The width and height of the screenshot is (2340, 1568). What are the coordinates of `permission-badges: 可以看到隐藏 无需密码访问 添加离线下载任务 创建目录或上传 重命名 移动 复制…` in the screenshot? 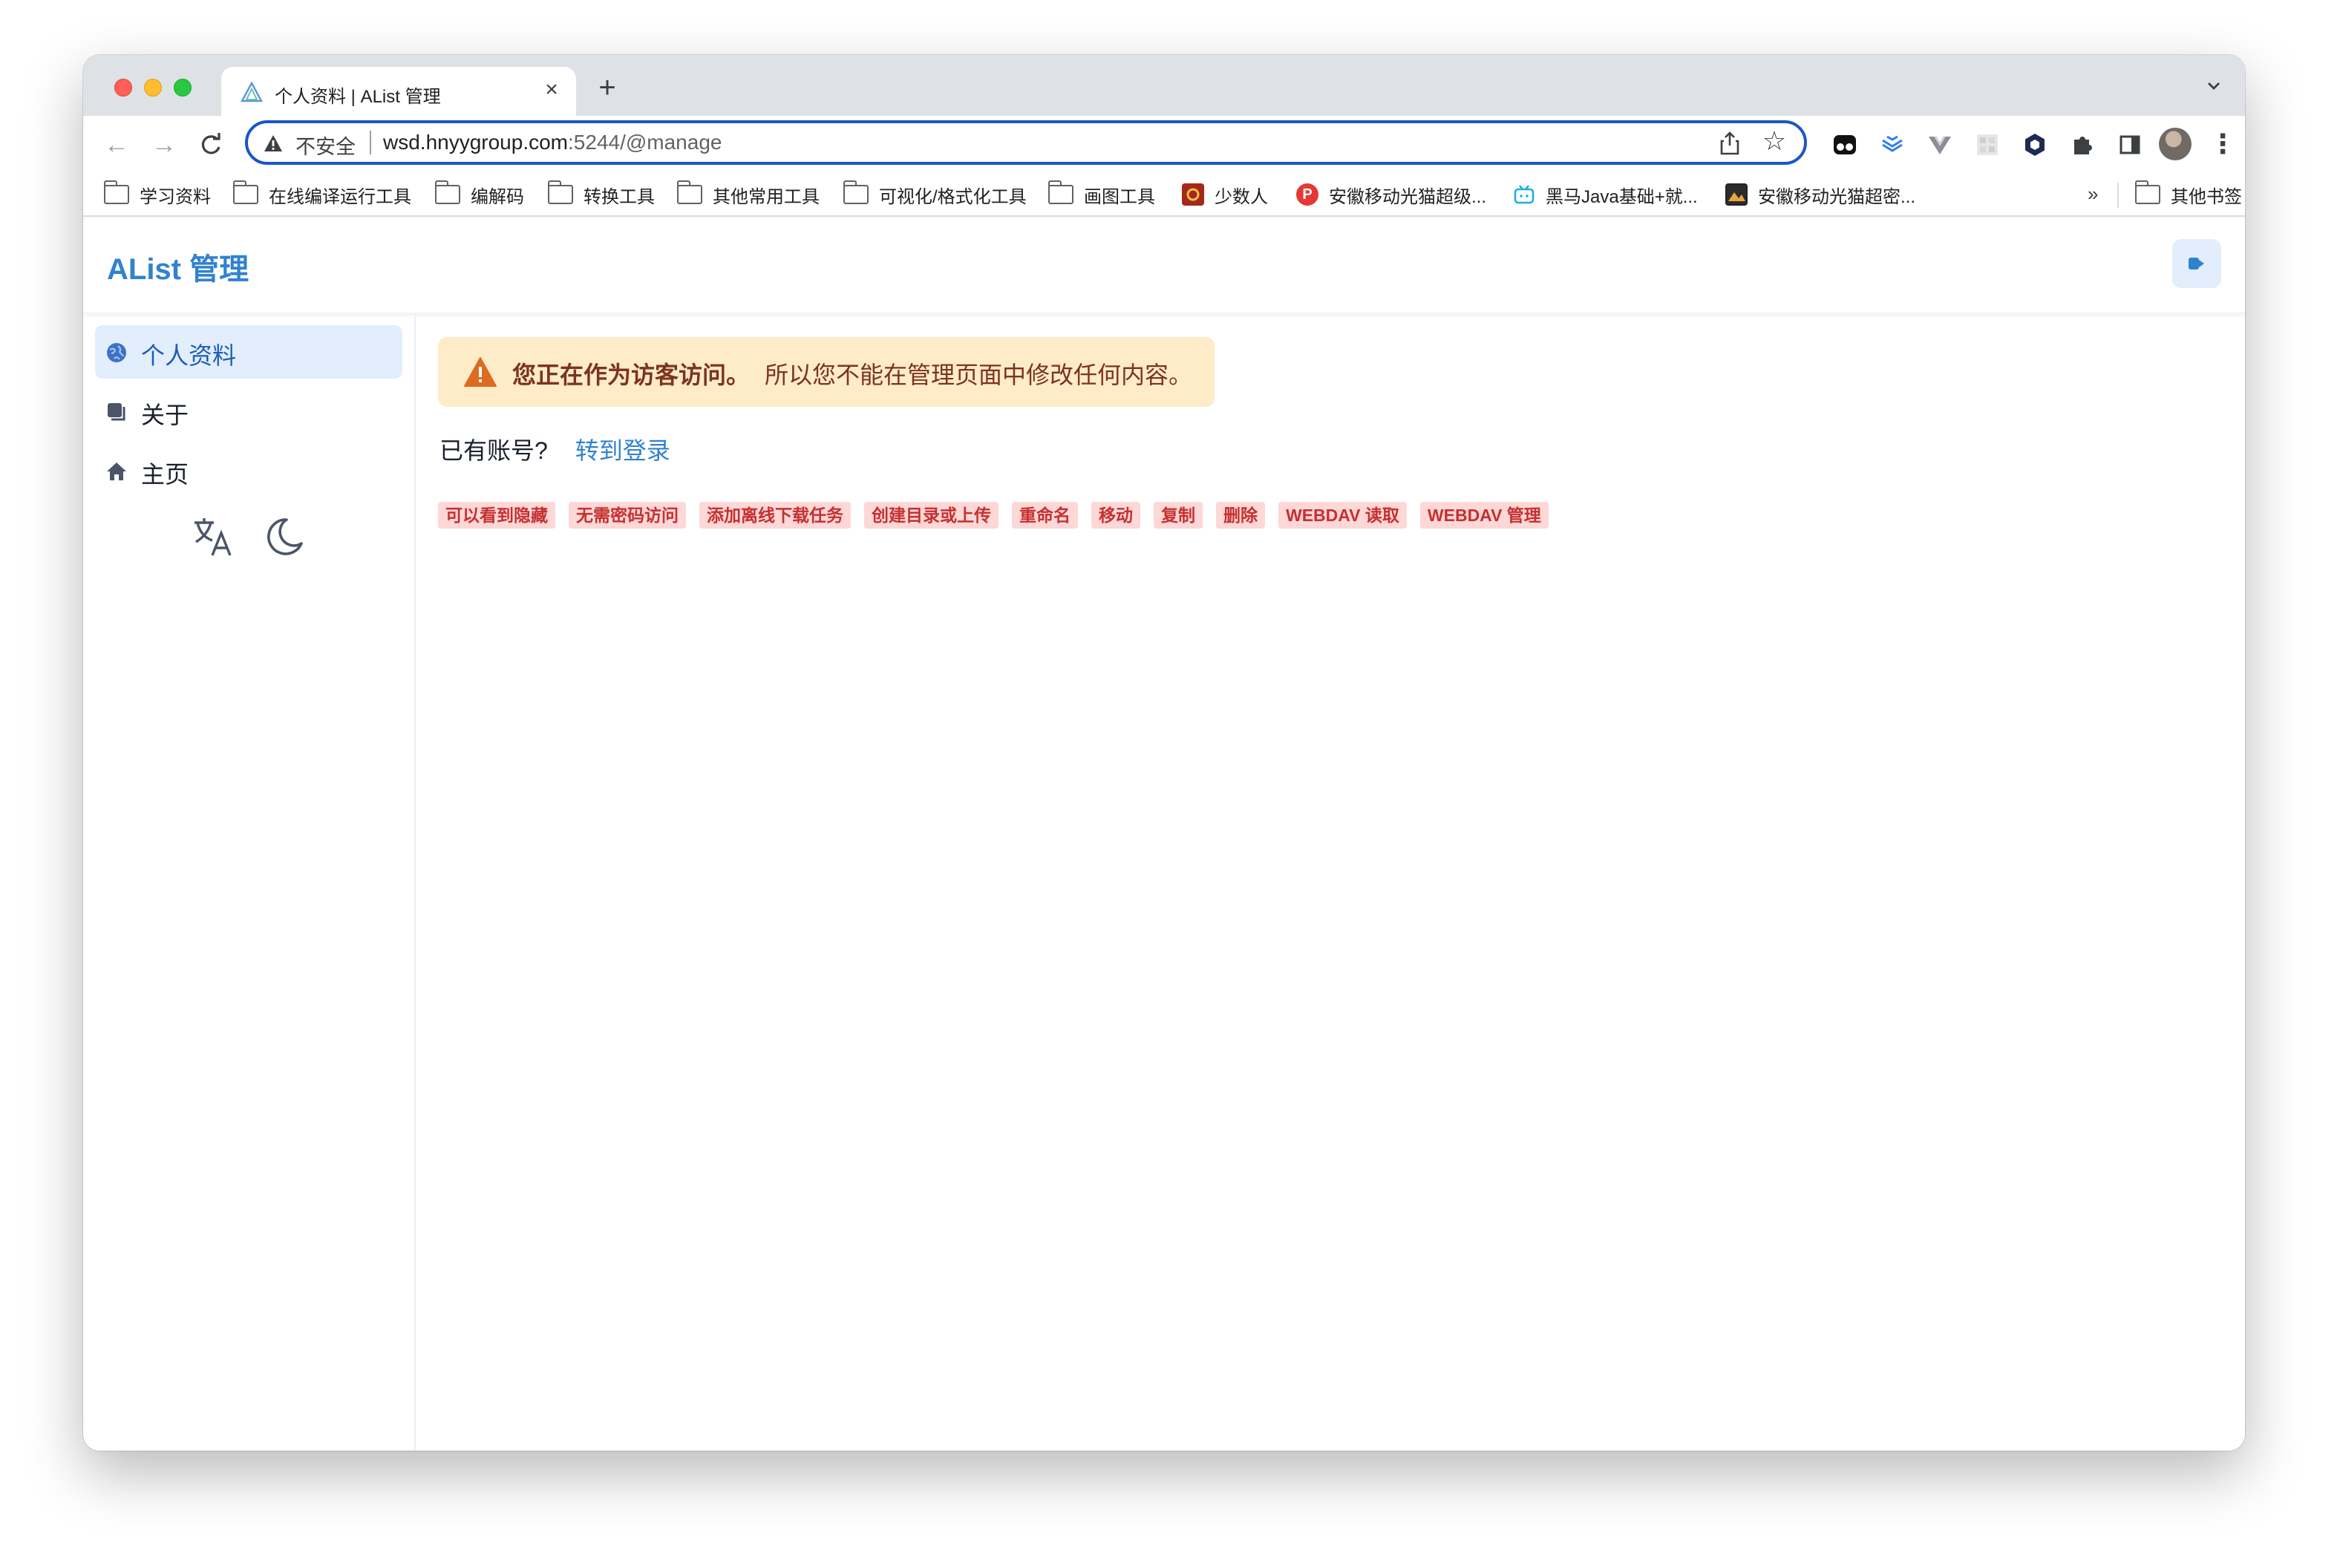 It's located at (994, 515).